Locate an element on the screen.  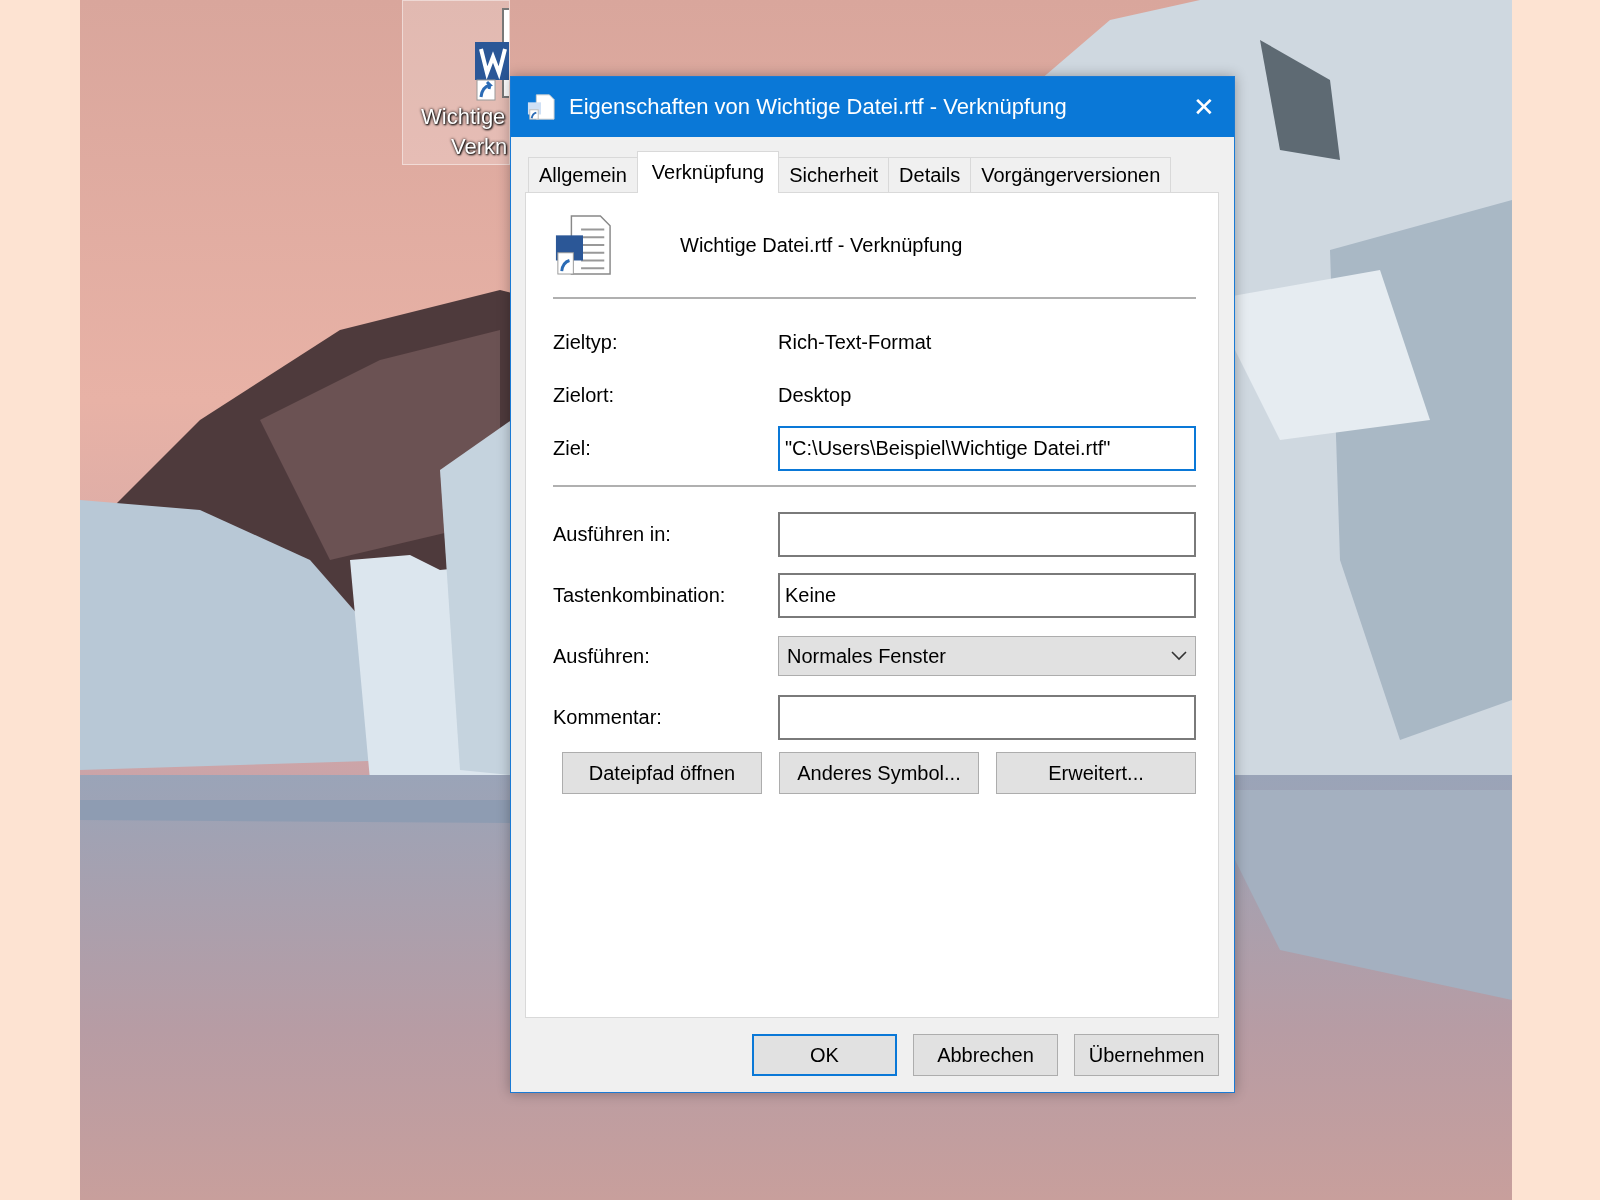
file-name: Wichtige Datei.rtf - Verknüpfung is located at coordinates (821, 245).